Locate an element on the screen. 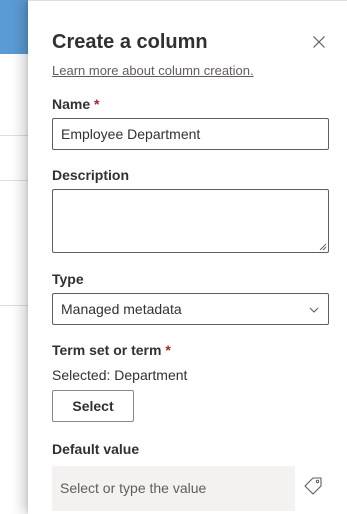 The width and height of the screenshot is (347, 514). name-label: Name * is located at coordinates (75, 104).